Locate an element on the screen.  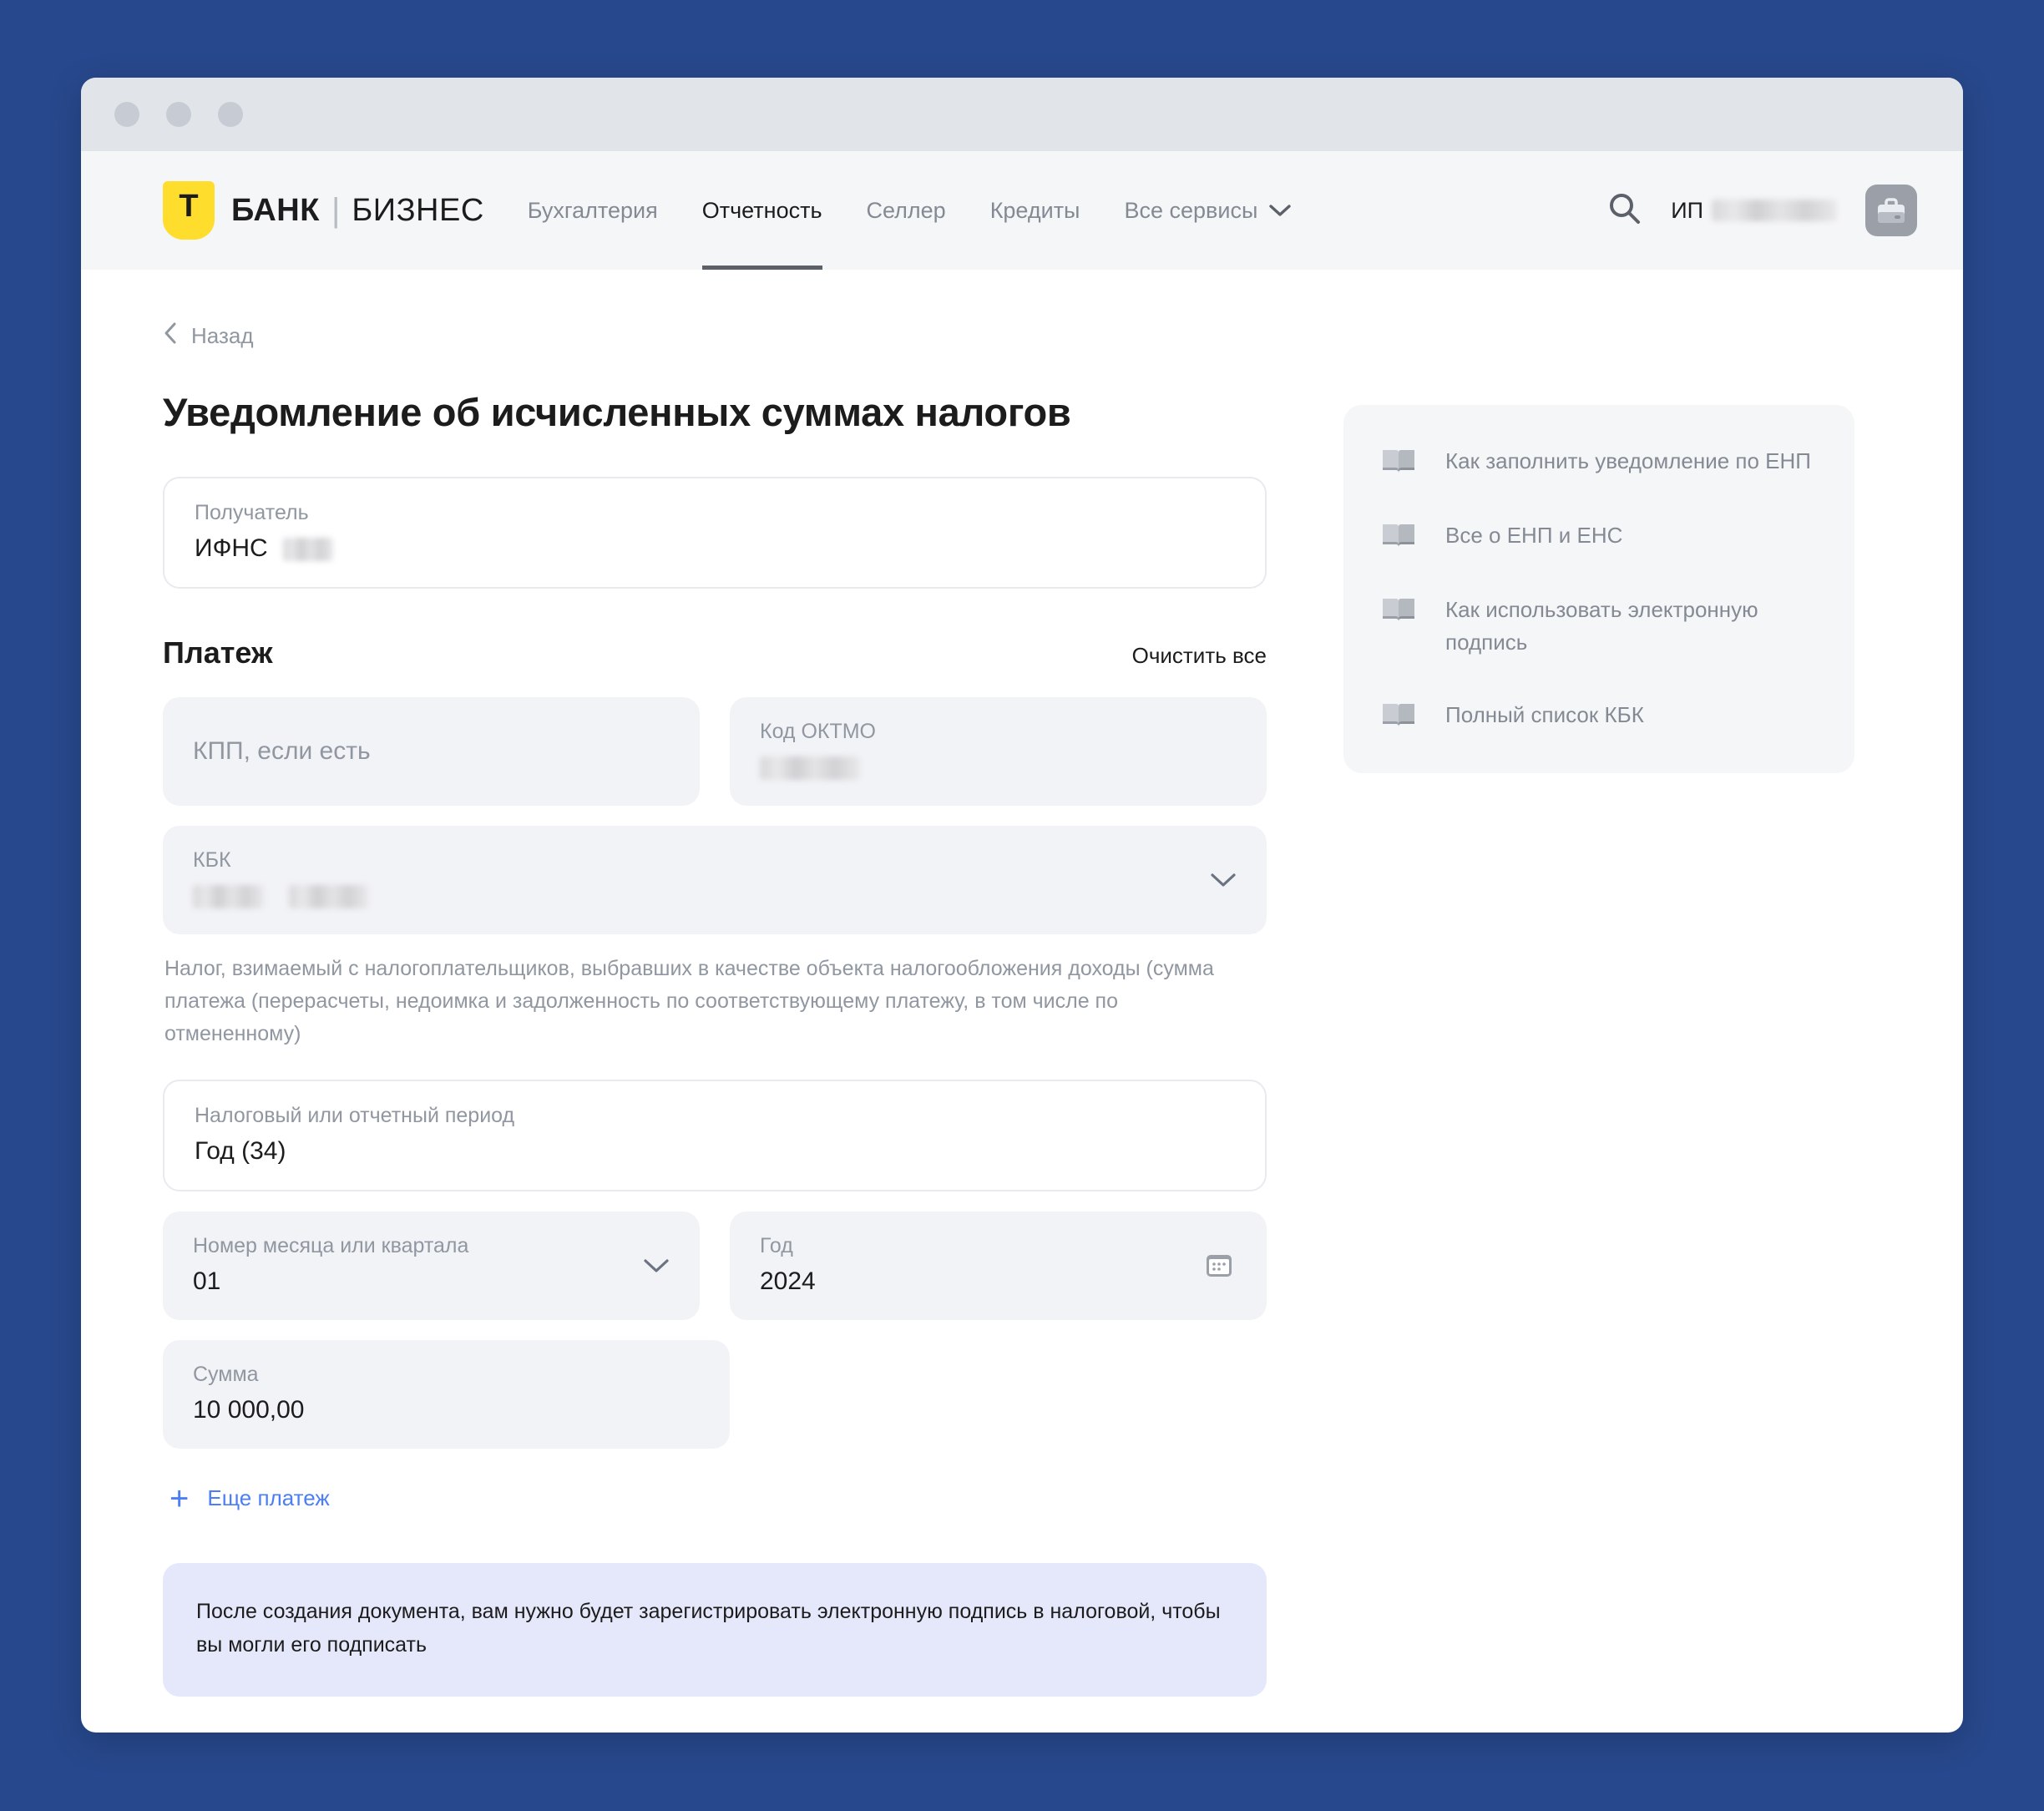
year-field: Год 2024 is located at coordinates (998, 1266).